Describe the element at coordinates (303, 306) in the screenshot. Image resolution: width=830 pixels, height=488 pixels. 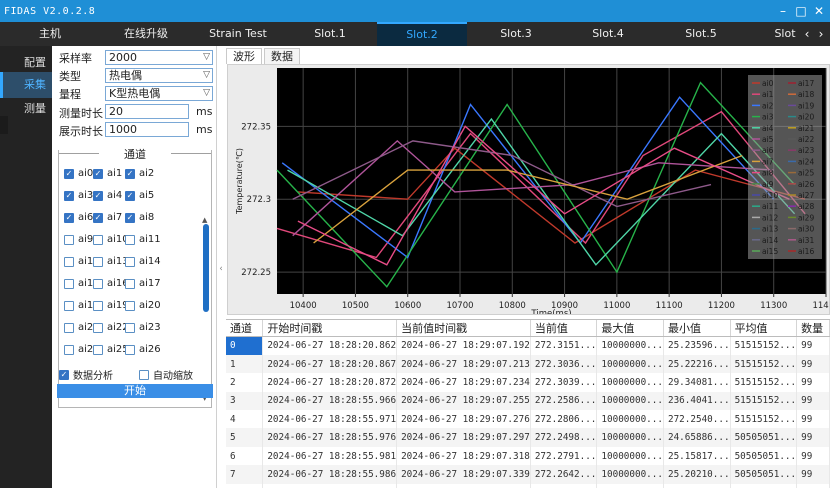
I see `x-tick-label: 10400` at that location.